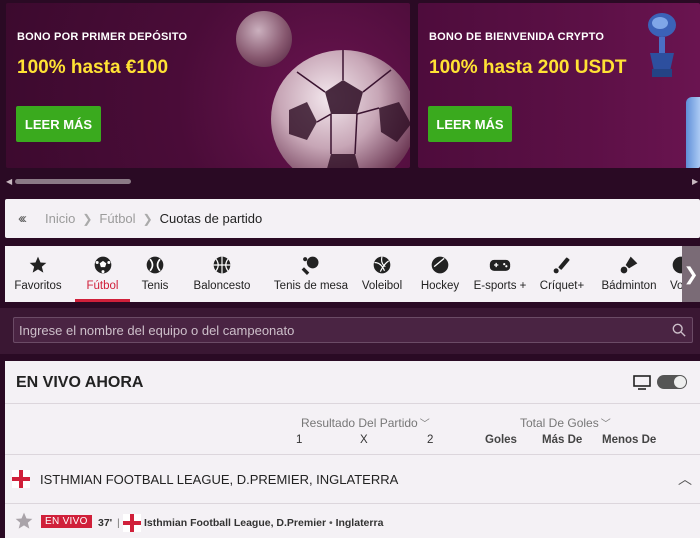 The height and width of the screenshot is (538, 700). Describe the element at coordinates (559, 423) in the screenshot. I see `market-label: Total De Goles` at that location.